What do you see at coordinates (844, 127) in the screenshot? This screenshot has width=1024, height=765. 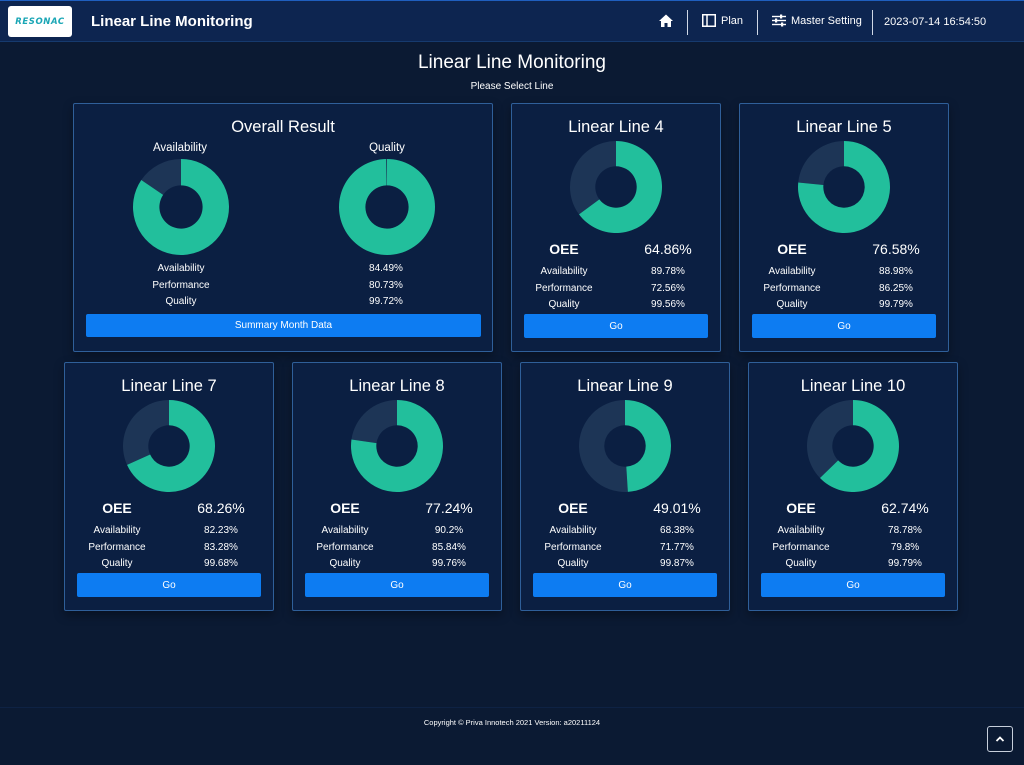 I see `line-title: Linear Line 5` at bounding box center [844, 127].